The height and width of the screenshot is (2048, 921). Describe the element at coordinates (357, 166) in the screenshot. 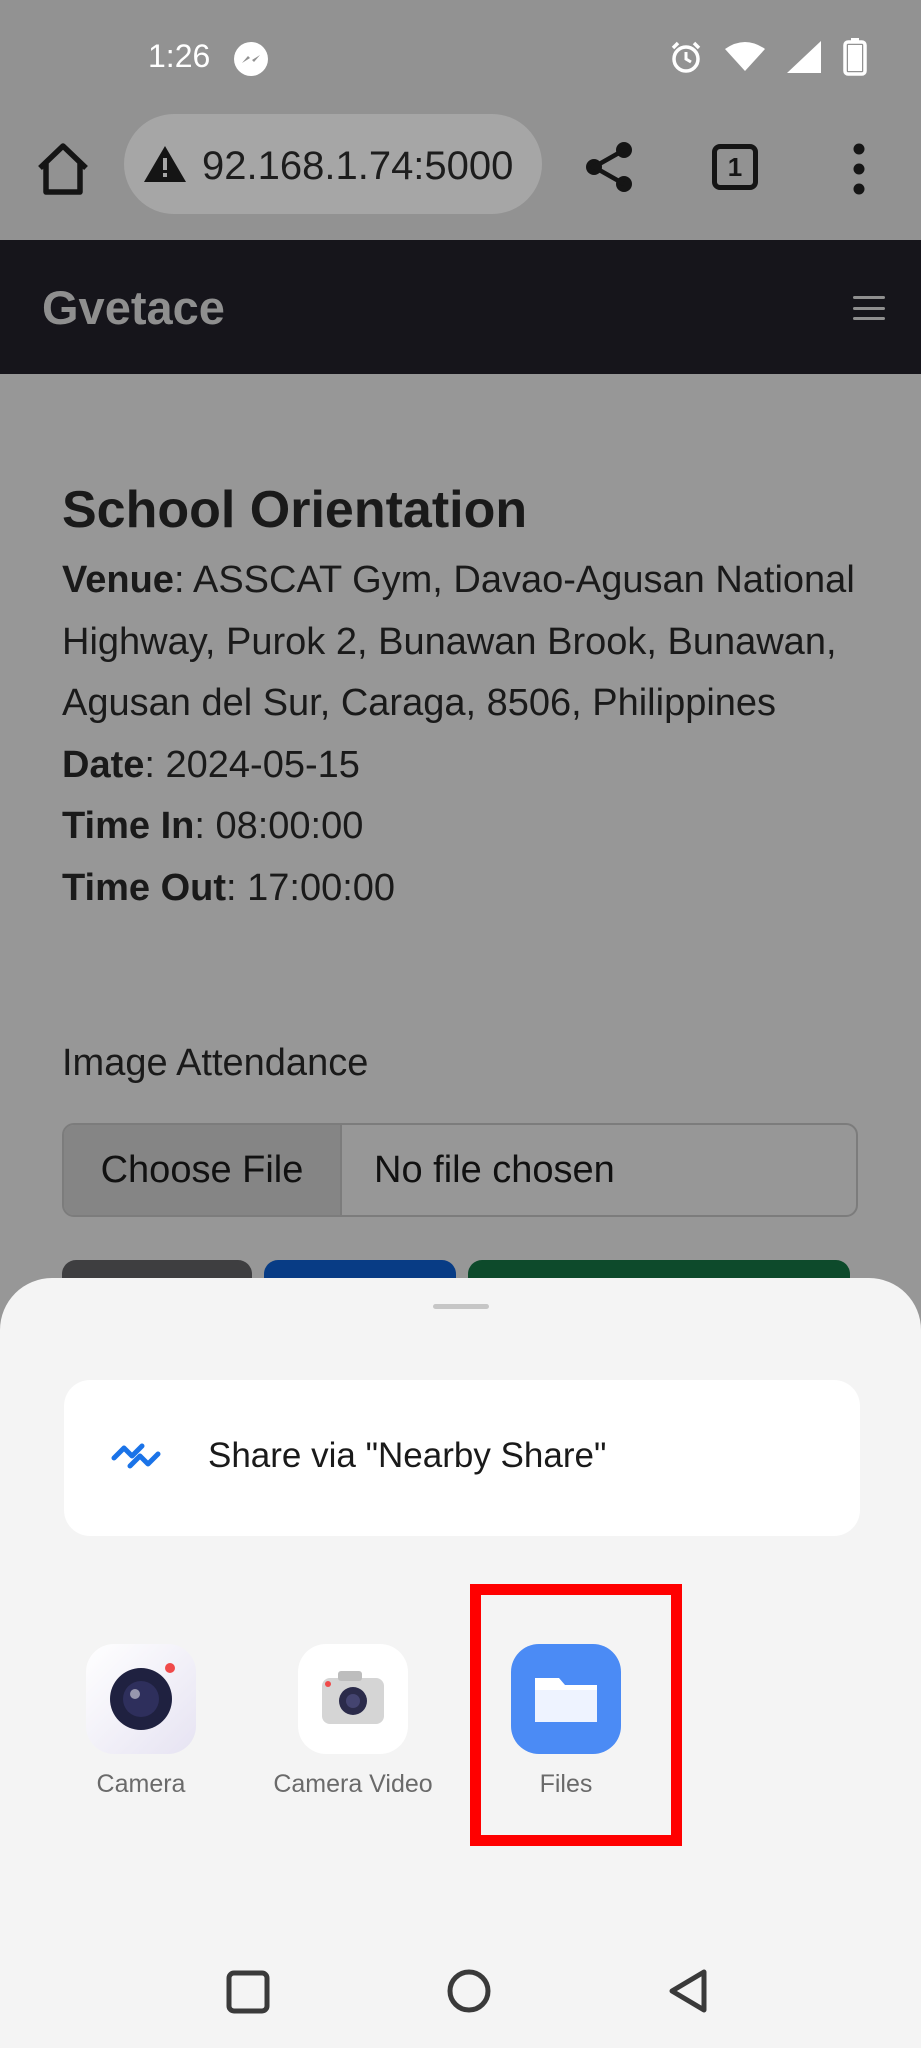

I see `url-text: 92.168.1.74:5000` at that location.